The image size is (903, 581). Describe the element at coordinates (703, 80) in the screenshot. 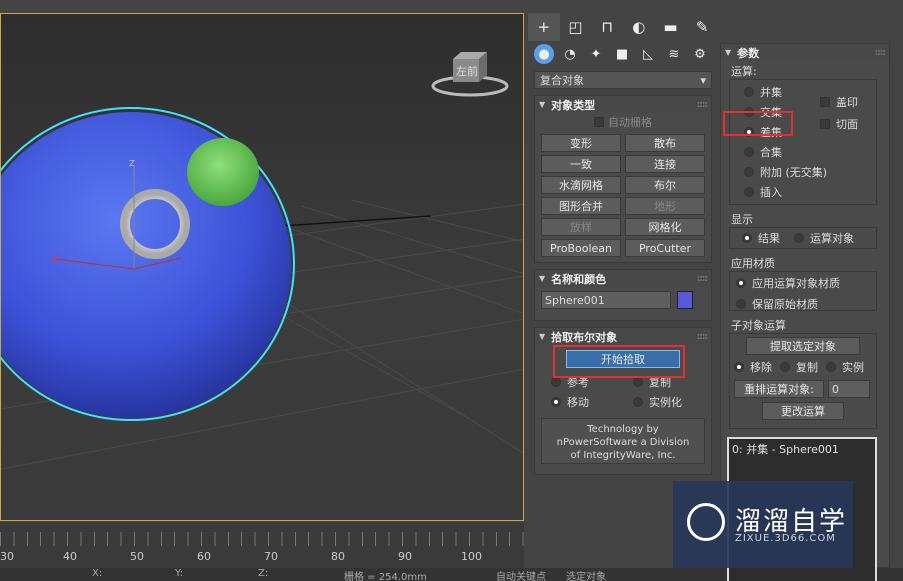

I see `chevron-down-icon: ▾` at that location.